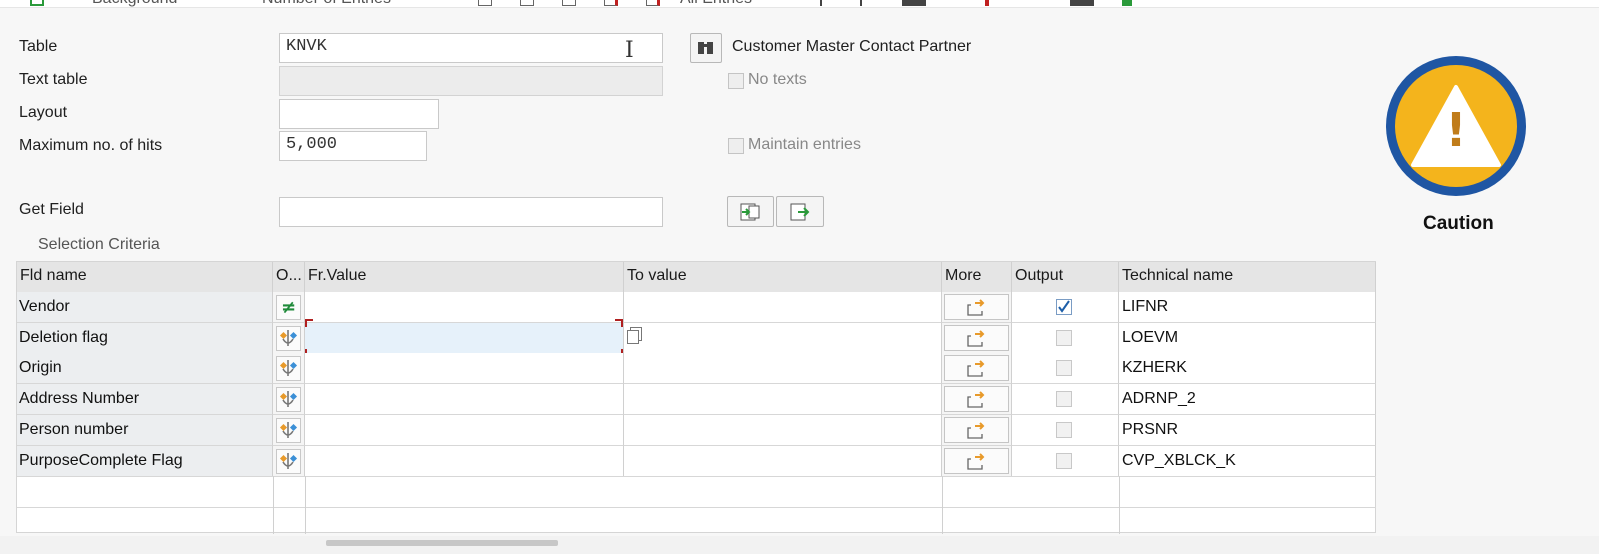 The image size is (1599, 554). I want to click on binoculars-icon, so click(705, 48).